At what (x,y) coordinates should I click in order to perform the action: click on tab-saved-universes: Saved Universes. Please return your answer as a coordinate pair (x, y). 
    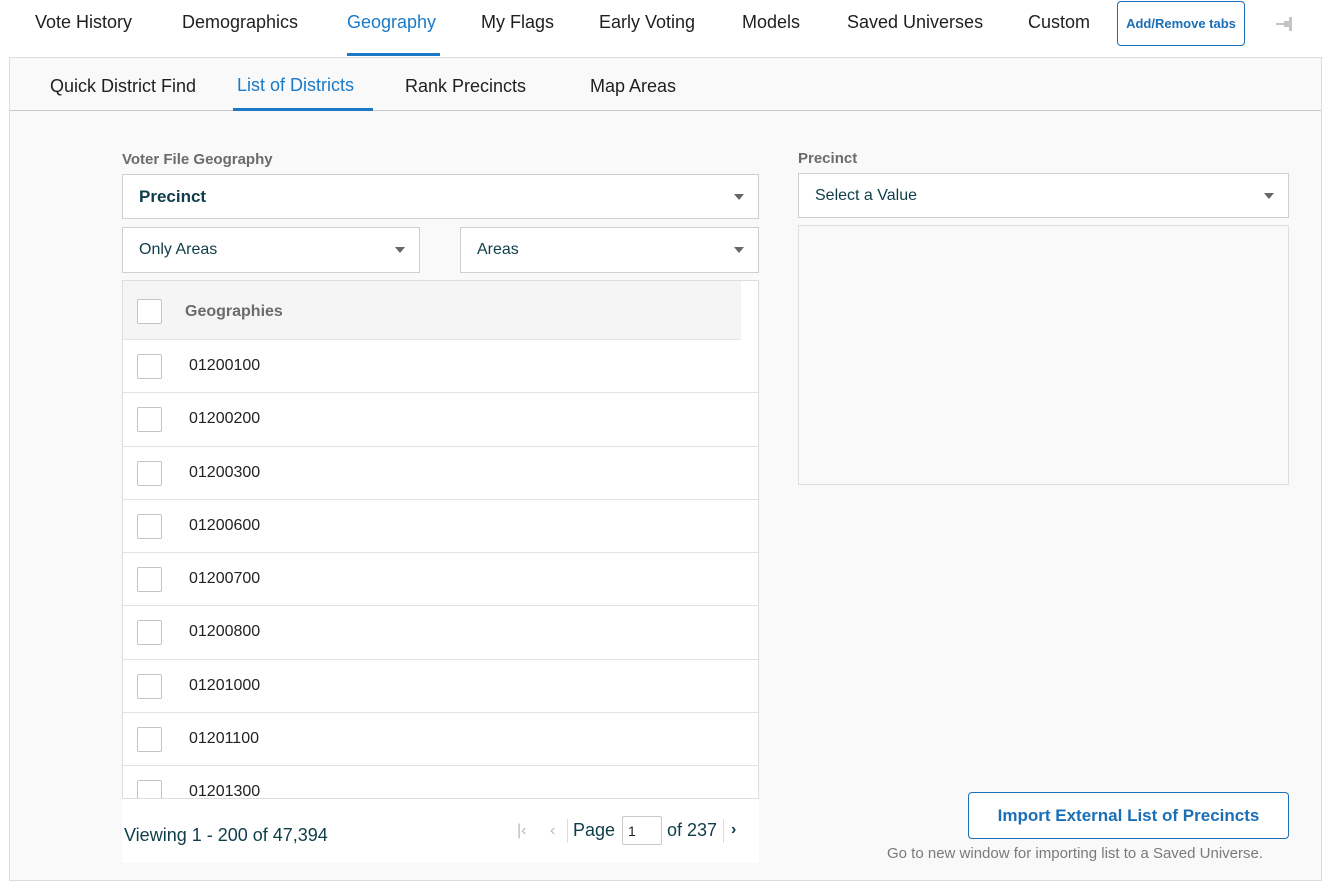
    Looking at the image, I should click on (915, 34).